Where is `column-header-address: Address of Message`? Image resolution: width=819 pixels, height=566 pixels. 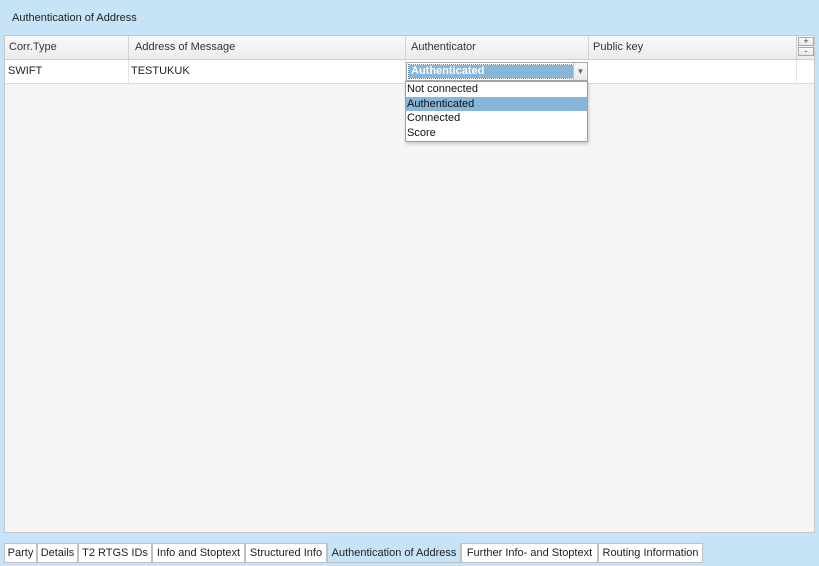 column-header-address: Address of Message is located at coordinates (267, 47).